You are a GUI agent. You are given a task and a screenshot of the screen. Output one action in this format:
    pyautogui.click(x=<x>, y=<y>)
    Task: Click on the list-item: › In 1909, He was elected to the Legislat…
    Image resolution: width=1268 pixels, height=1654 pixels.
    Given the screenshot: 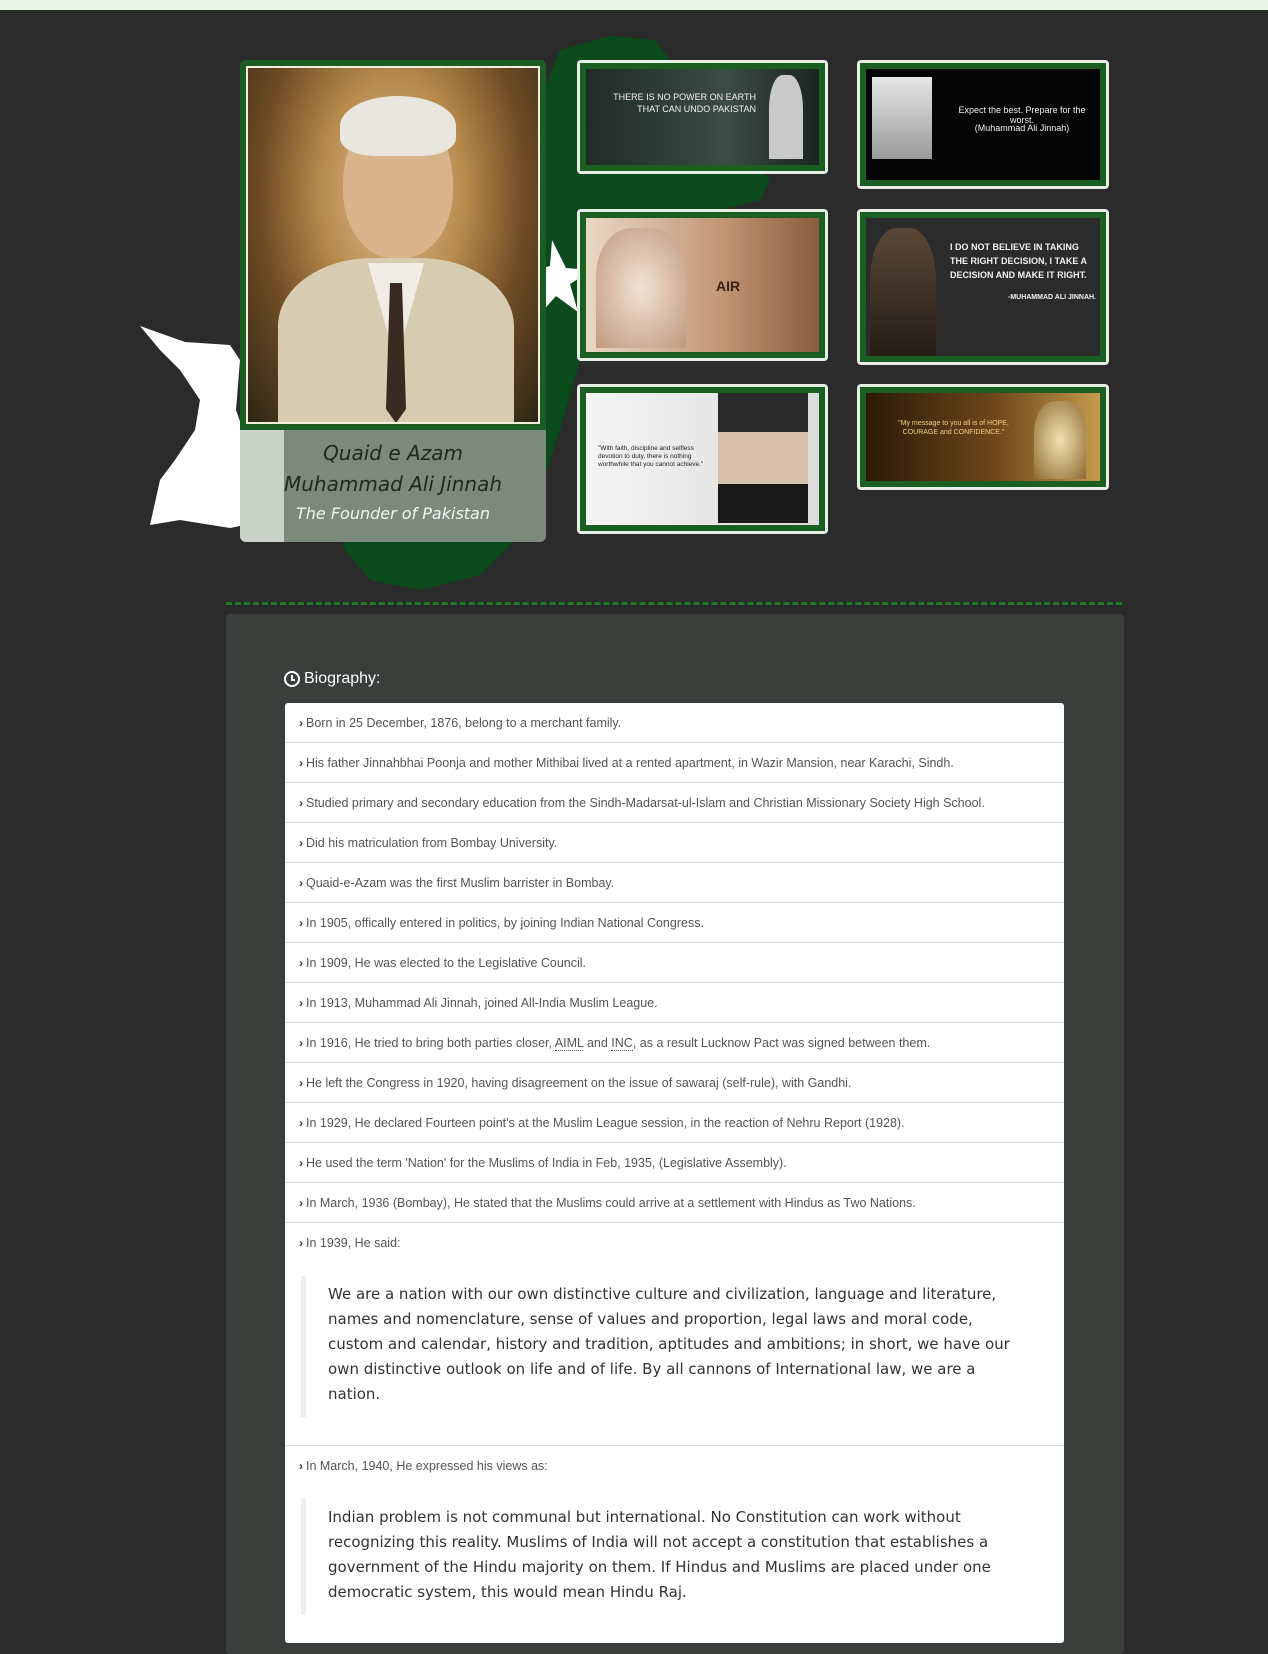 What is the action you would take?
    pyautogui.click(x=674, y=963)
    